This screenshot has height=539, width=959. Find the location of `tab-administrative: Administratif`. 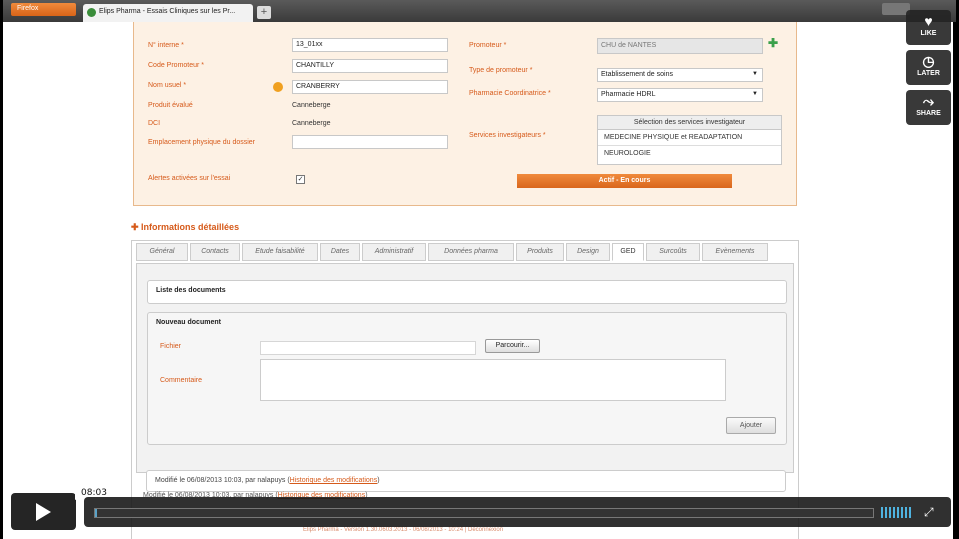

tab-administrative: Administratif is located at coordinates (394, 252).